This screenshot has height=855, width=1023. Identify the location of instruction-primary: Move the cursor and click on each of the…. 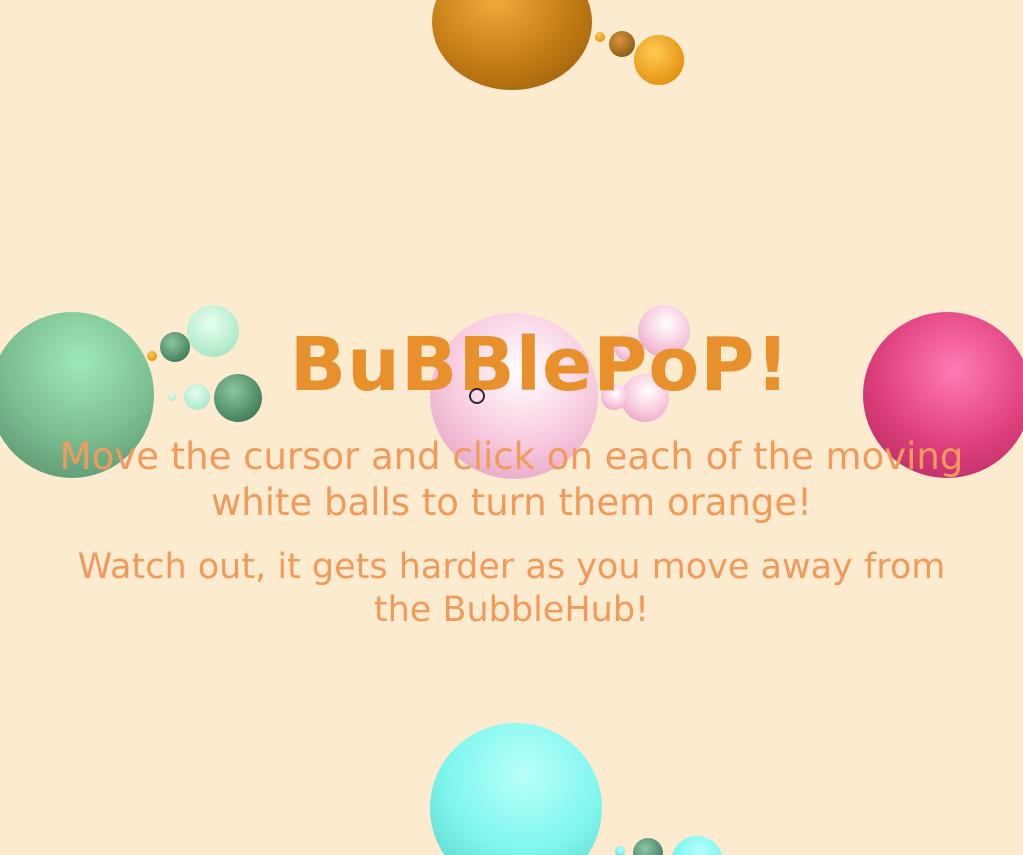
(511, 479).